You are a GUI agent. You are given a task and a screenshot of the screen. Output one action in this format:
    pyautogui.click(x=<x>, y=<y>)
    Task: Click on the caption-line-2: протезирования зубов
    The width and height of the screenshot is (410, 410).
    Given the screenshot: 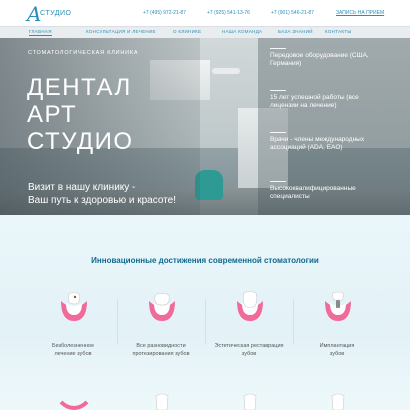 What is the action you would take?
    pyautogui.click(x=161, y=353)
    